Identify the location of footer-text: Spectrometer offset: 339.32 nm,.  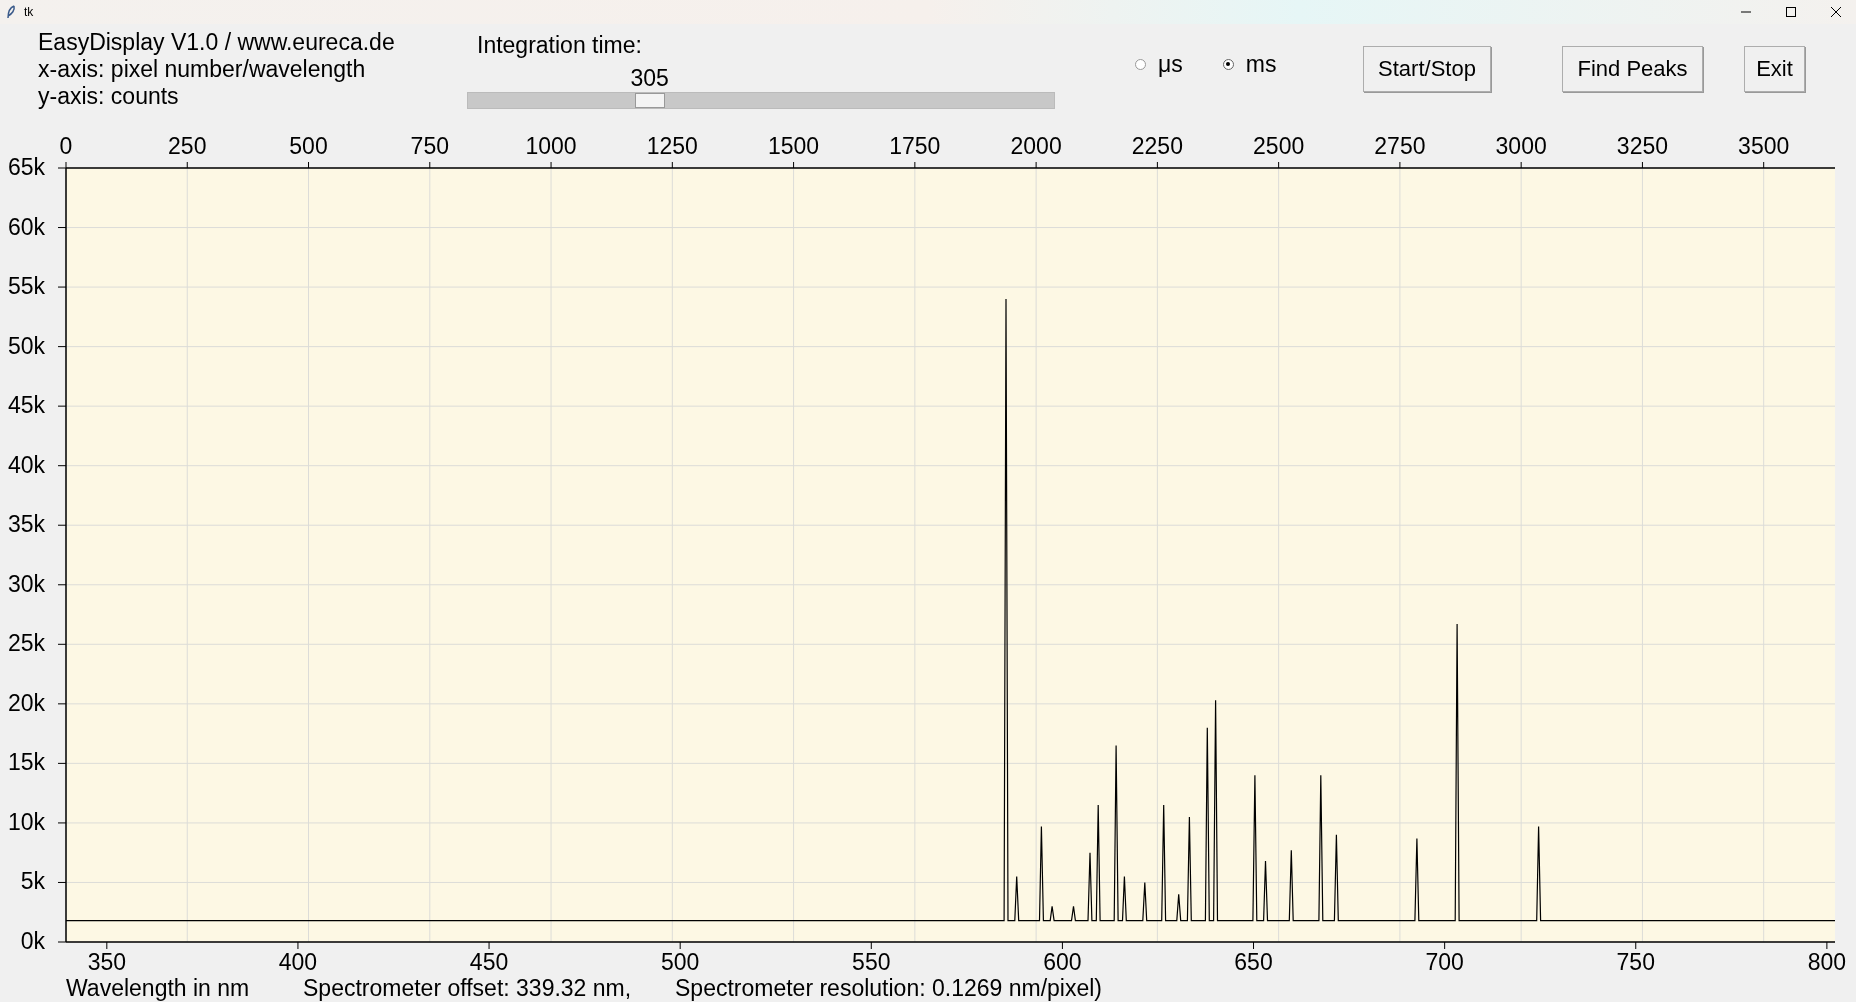
(468, 988).